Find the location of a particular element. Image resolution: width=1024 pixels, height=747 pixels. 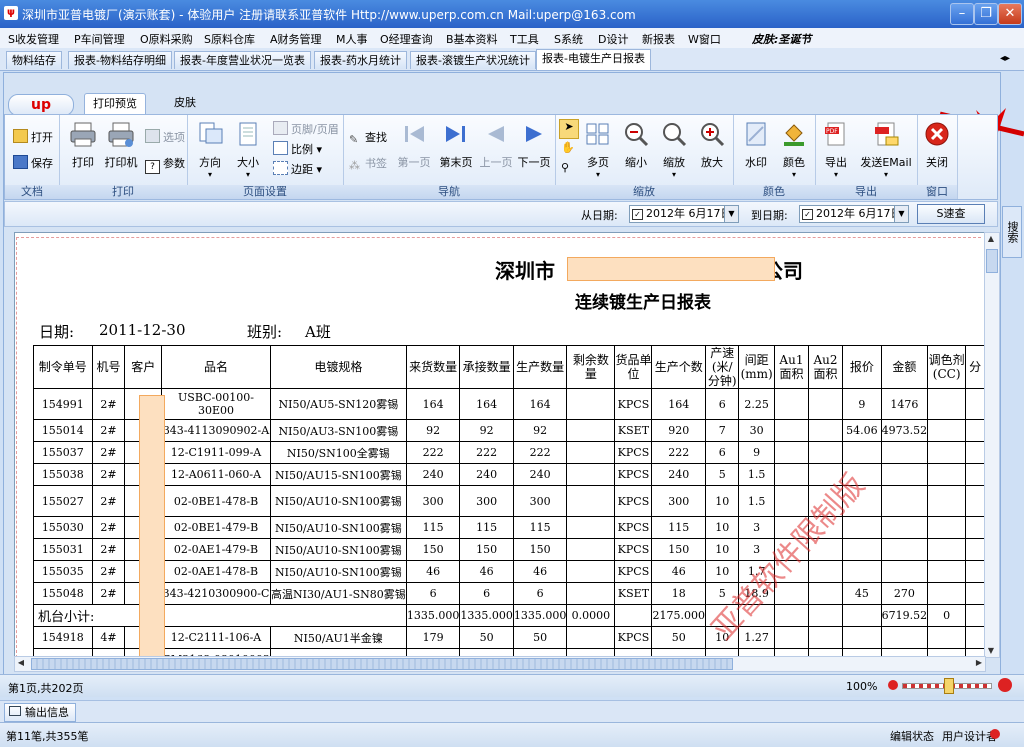

cell: 300 is located at coordinates (486, 501).